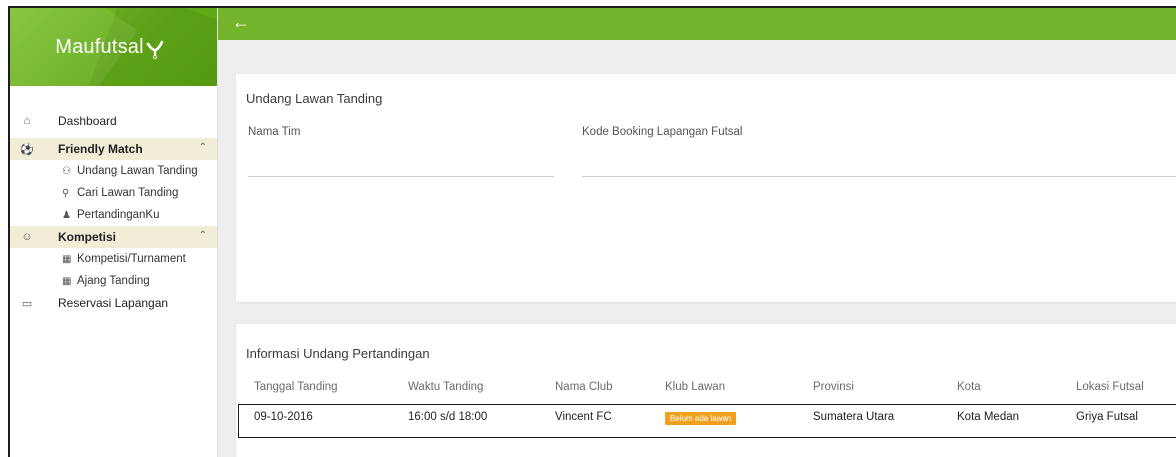 Image resolution: width=1176 pixels, height=457 pixels. Describe the element at coordinates (662, 132) in the screenshot. I see `booking-code-label: Kode Booking Lapangan Futsal` at that location.